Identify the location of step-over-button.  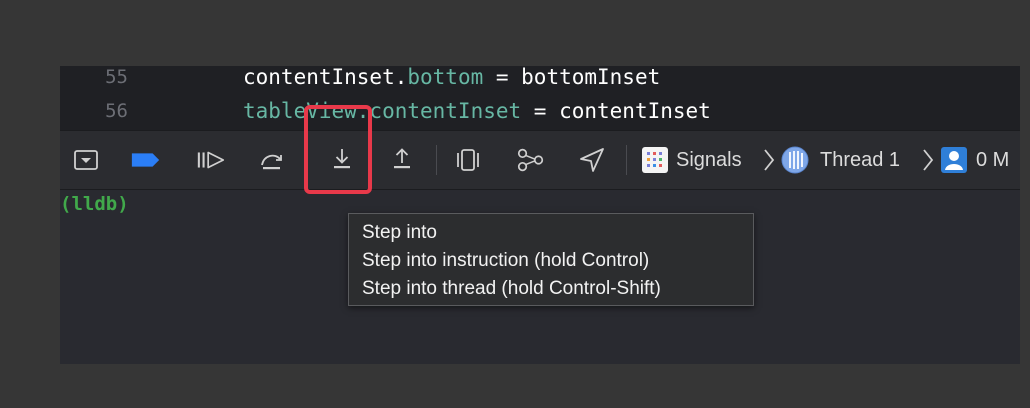
(272, 160).